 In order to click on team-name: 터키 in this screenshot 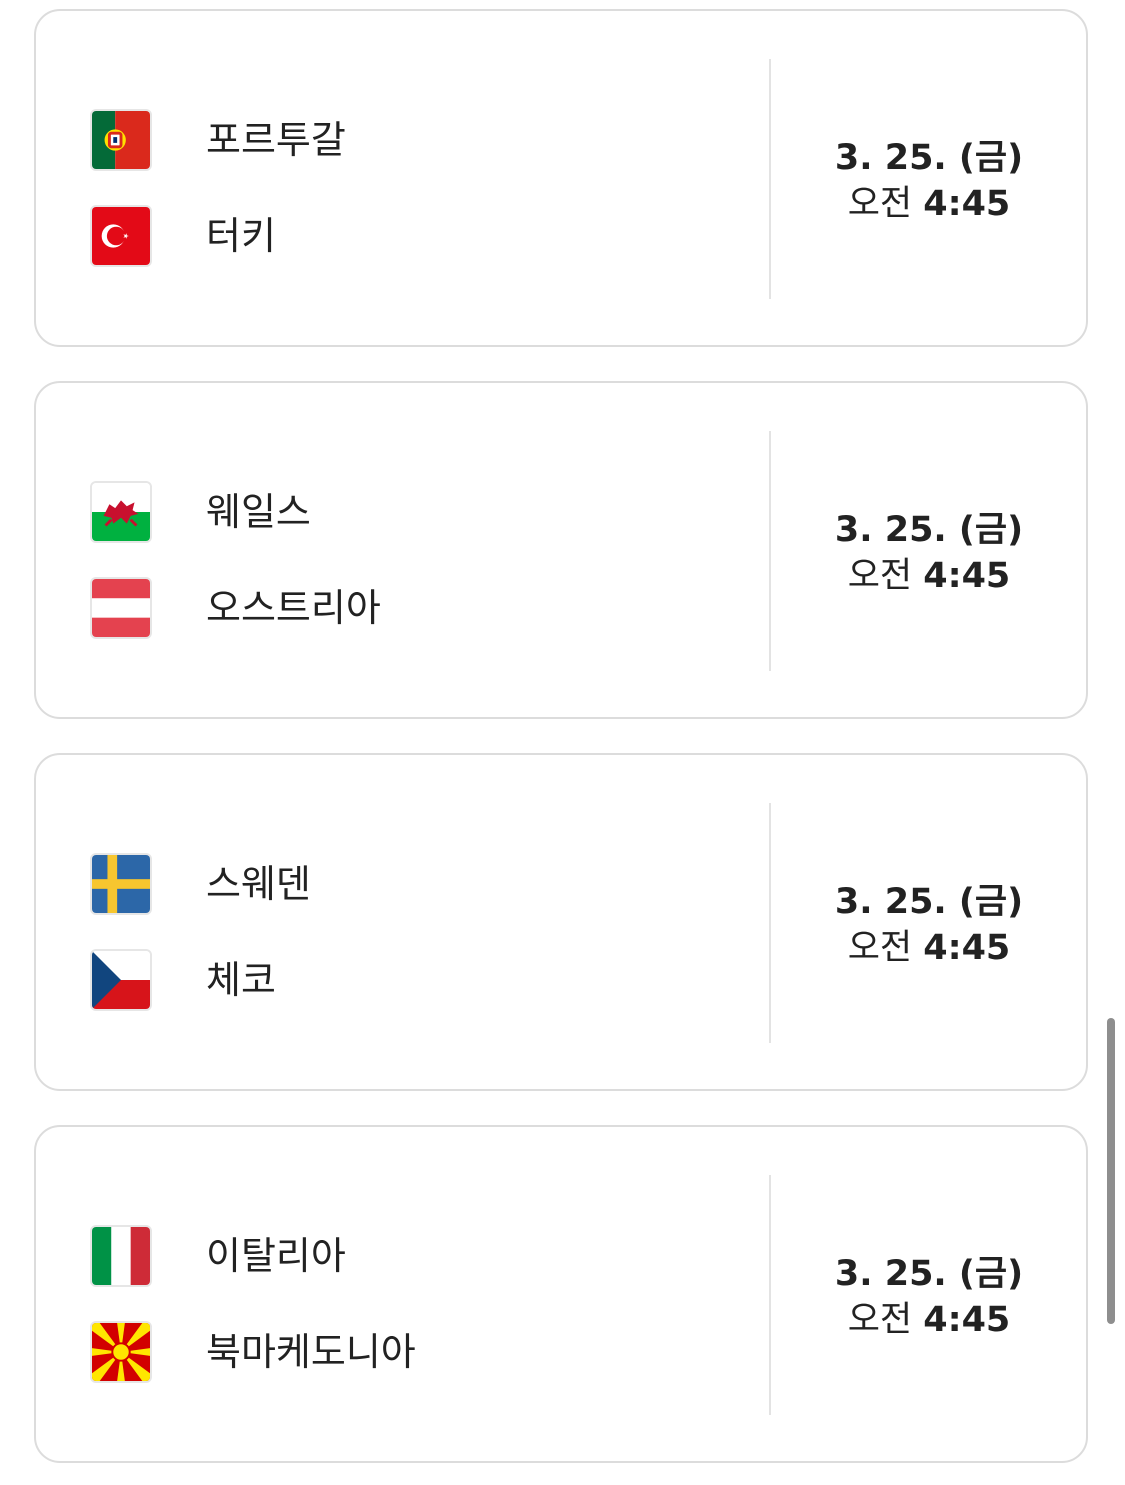, I will do `click(241, 236)`.